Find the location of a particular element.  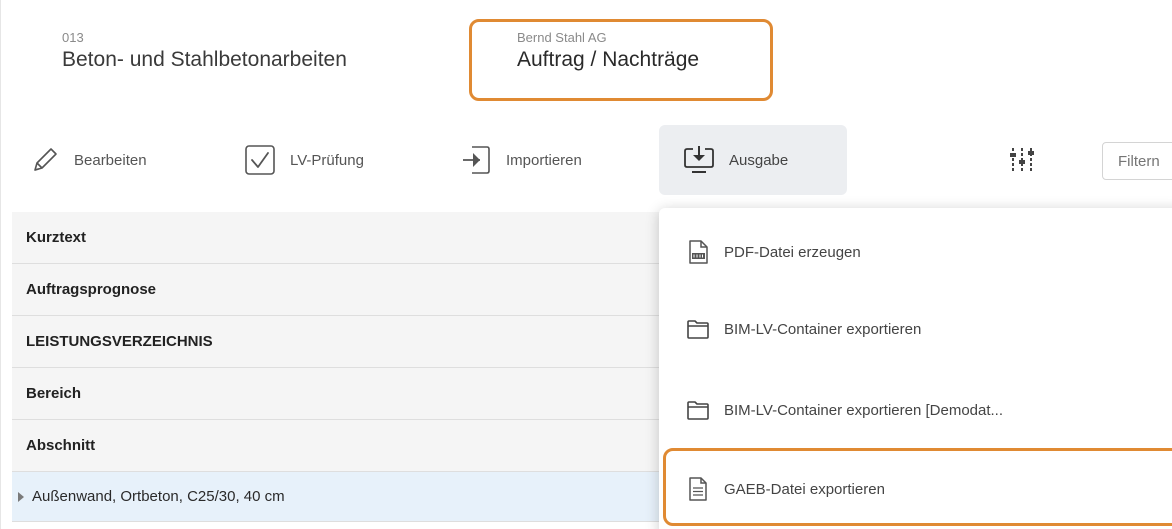

output-button: Ausgabe is located at coordinates (753, 160).